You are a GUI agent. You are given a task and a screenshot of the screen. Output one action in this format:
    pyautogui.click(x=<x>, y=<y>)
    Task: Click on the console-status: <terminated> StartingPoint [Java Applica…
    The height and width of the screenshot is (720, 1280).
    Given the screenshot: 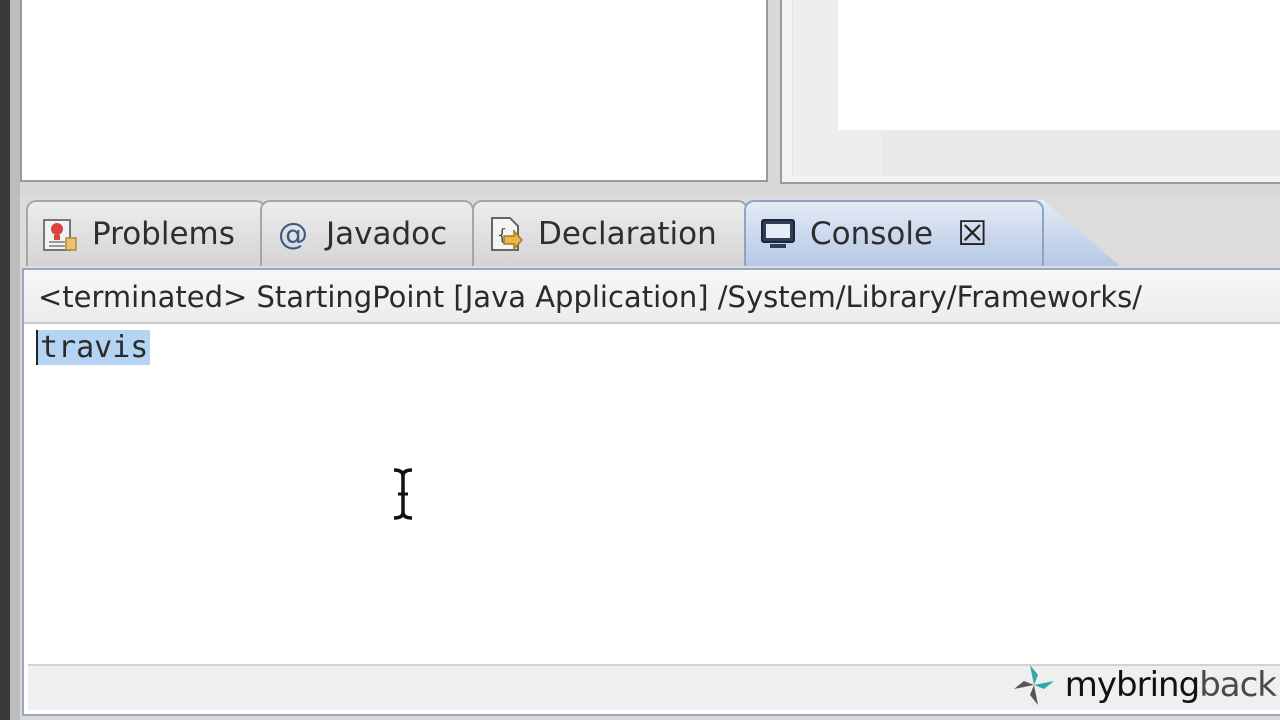 What is the action you would take?
    pyautogui.click(x=652, y=297)
    